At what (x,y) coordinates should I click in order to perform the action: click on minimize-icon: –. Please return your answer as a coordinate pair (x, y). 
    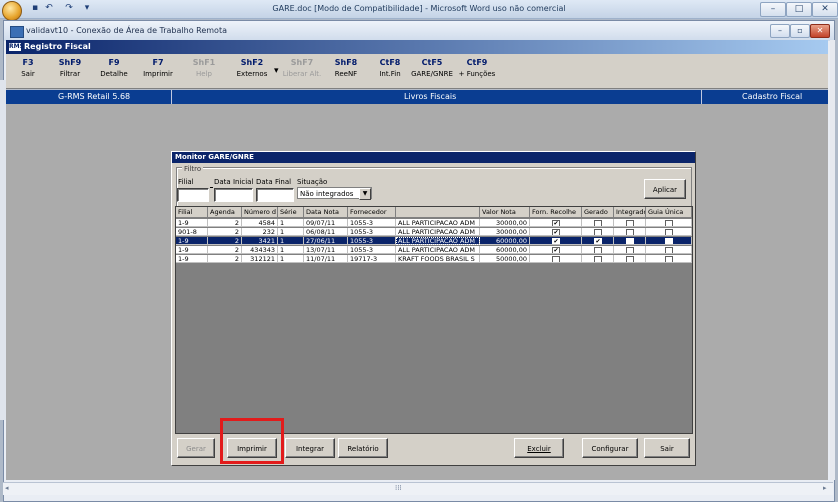
    Looking at the image, I should click on (773, 9).